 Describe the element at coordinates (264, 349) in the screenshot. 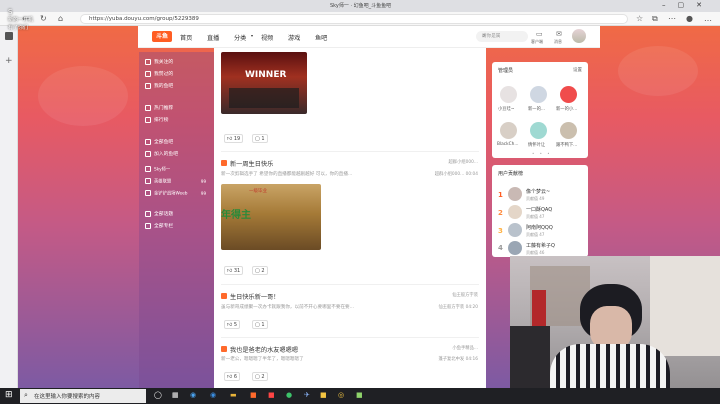

I see `post-title: 我也是爸老的水友嗯嗯嗯` at that location.